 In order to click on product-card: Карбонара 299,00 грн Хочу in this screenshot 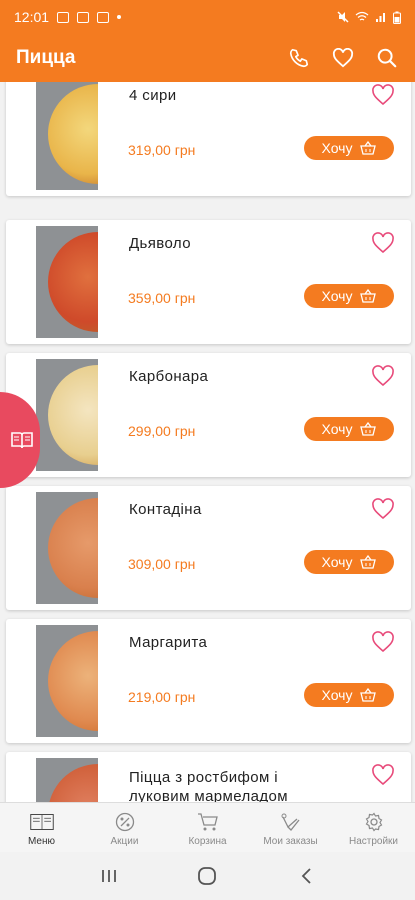, I will do `click(208, 415)`.